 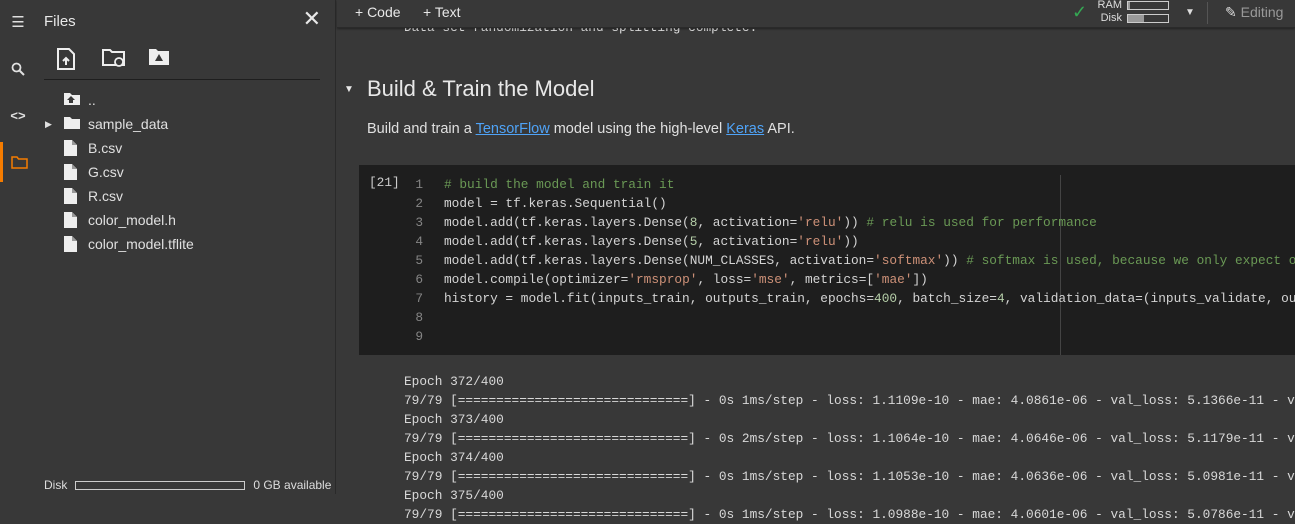 What do you see at coordinates (186, 148) in the screenshot?
I see `file-item: B.csv` at bounding box center [186, 148].